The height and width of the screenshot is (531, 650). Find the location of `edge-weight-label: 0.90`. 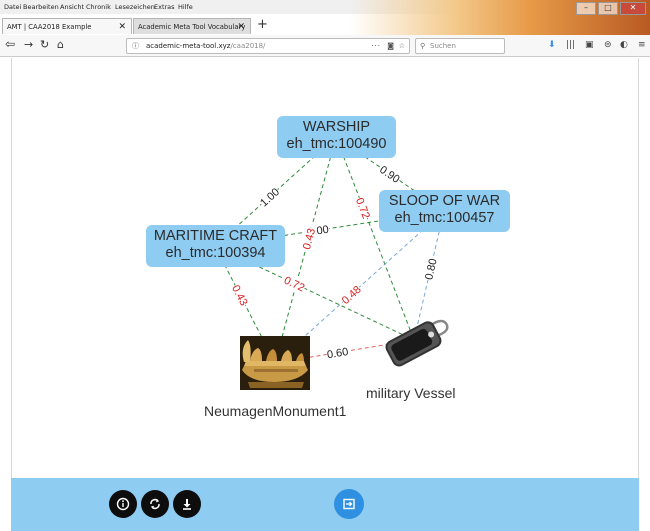

edge-weight-label: 0.90 is located at coordinates (389, 175).